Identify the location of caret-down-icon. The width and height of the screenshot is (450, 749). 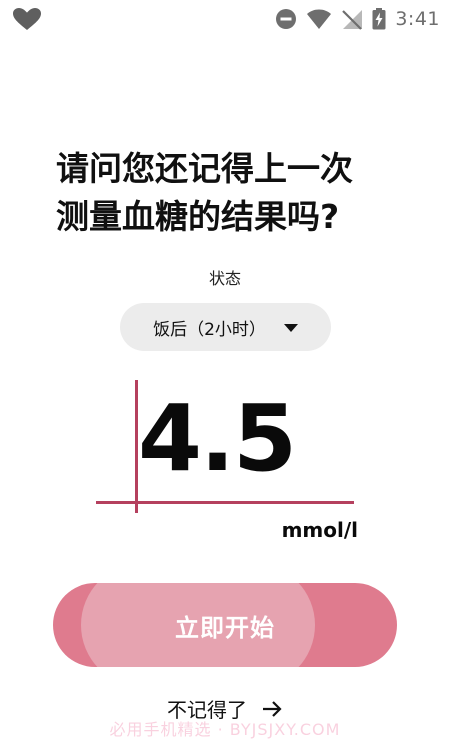
(290, 328).